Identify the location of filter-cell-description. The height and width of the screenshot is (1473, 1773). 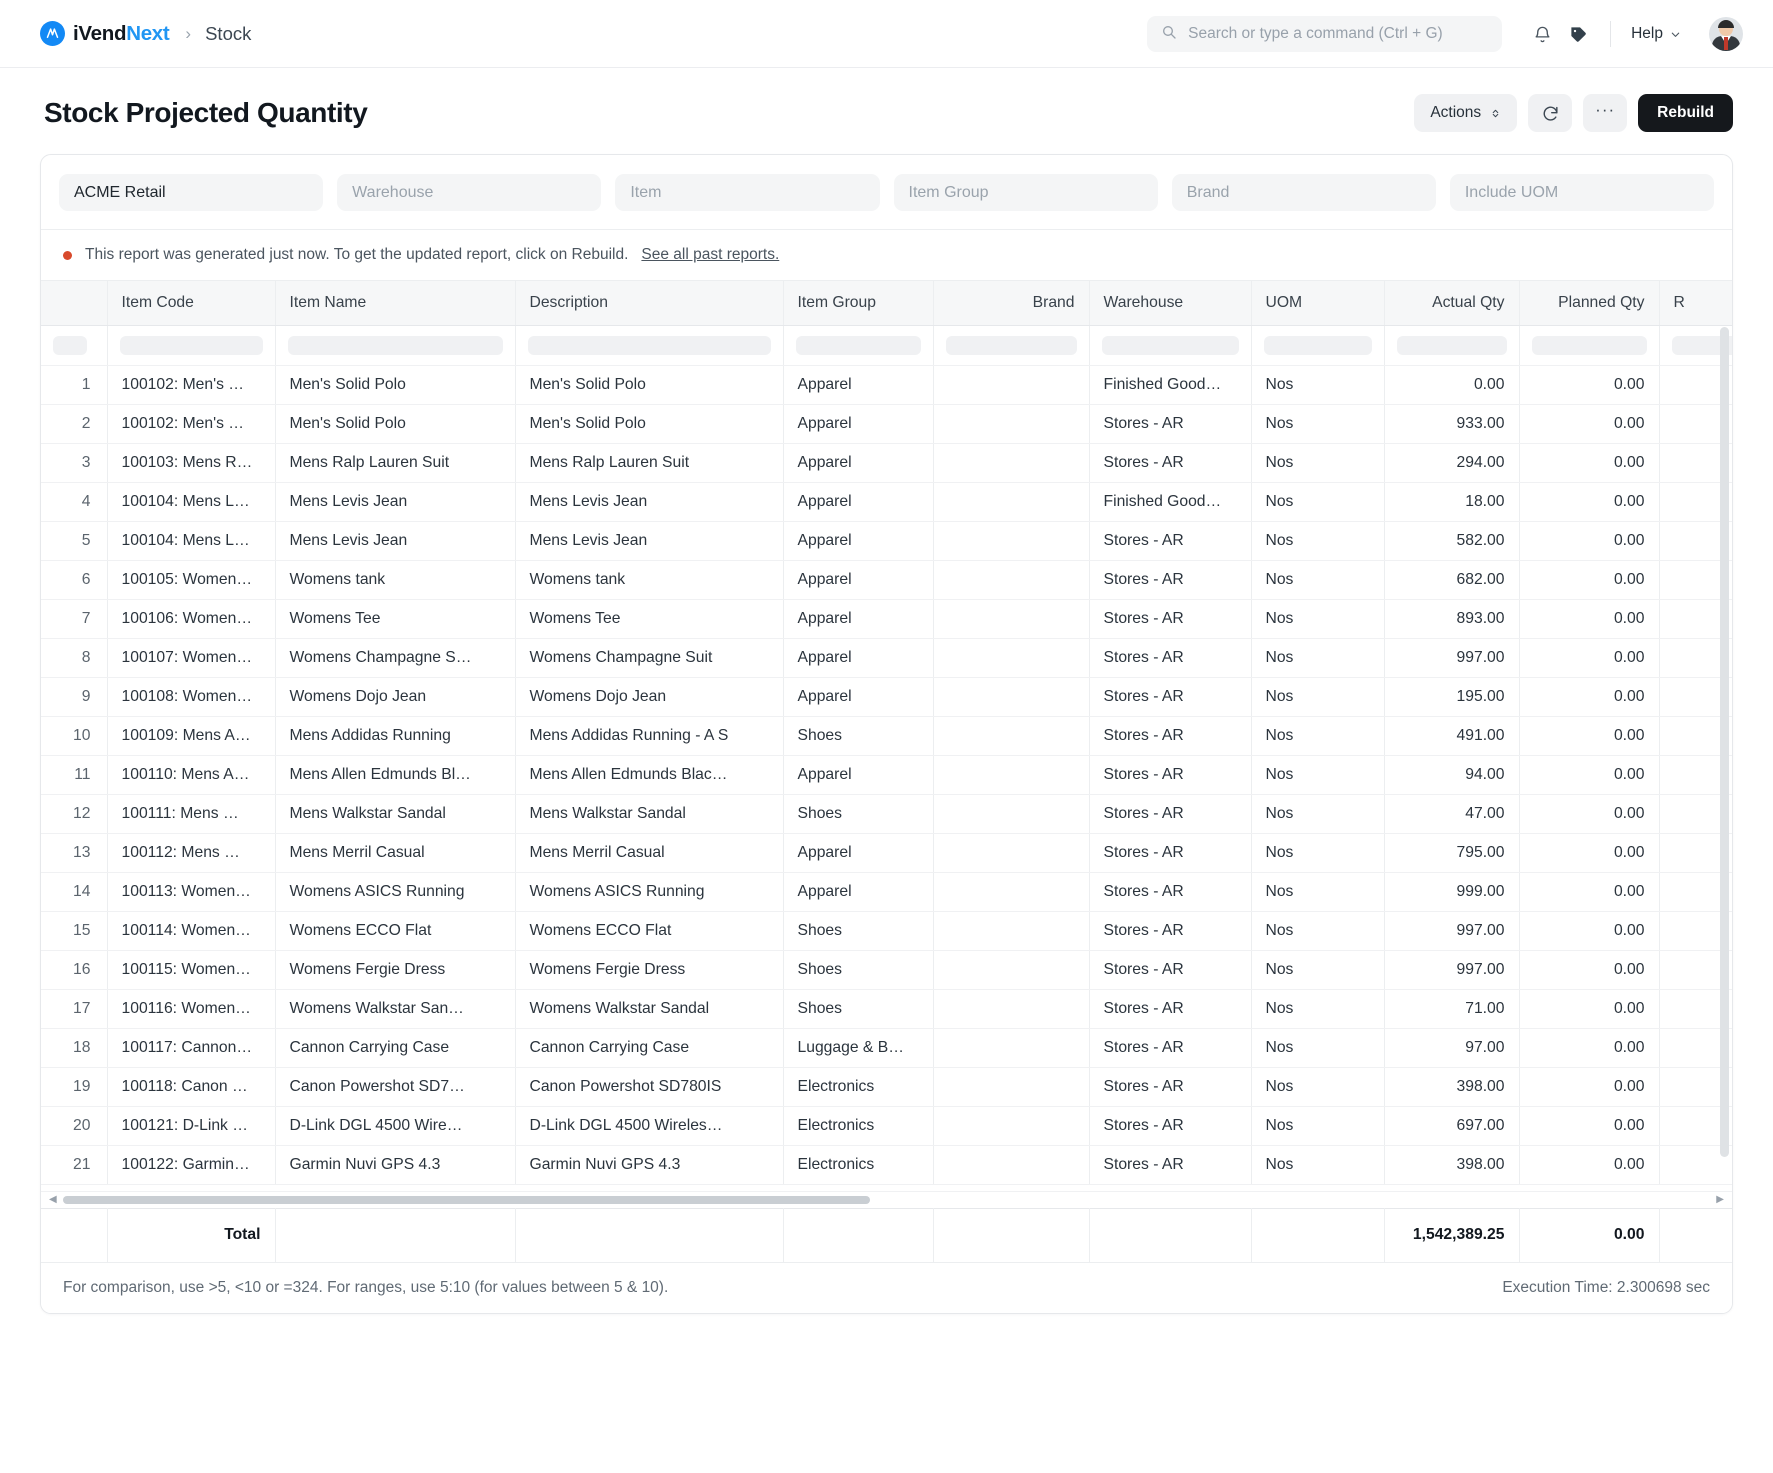
(649, 345).